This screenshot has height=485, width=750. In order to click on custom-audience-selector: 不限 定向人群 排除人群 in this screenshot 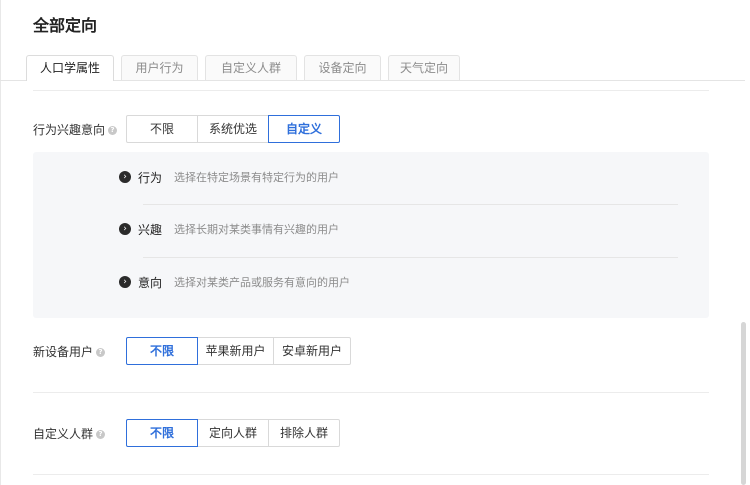, I will do `click(233, 433)`.